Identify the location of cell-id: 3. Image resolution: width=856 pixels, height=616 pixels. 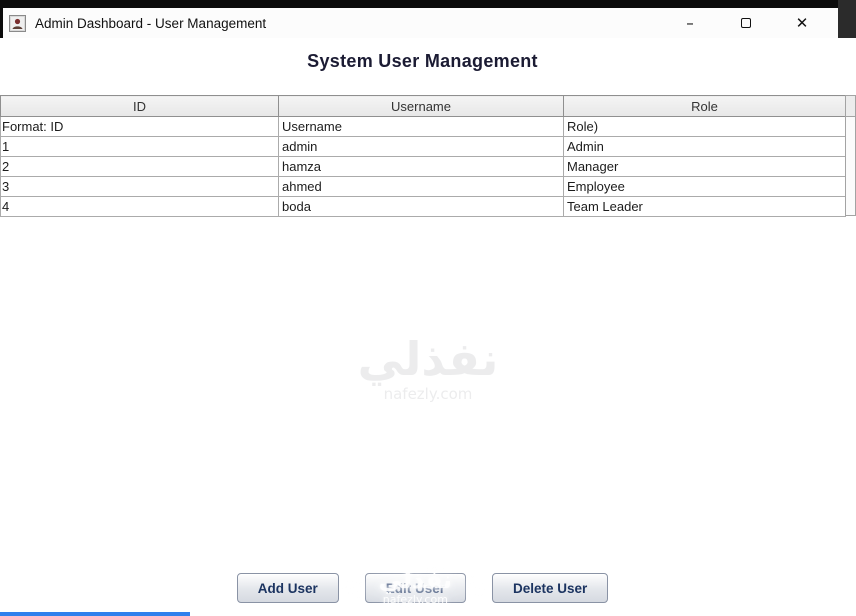
(139, 186).